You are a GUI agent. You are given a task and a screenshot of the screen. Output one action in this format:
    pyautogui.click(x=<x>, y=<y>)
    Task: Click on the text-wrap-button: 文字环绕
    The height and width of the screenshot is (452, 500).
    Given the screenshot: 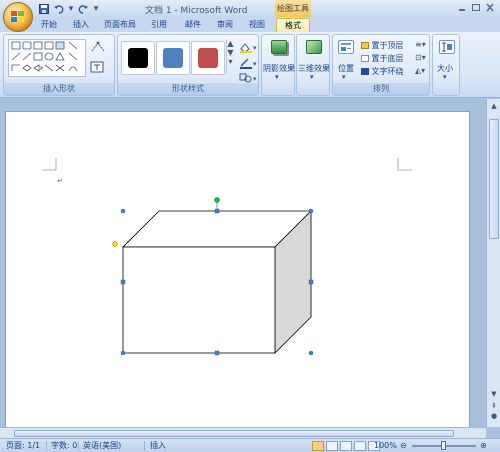 What is the action you would take?
    pyautogui.click(x=382, y=71)
    